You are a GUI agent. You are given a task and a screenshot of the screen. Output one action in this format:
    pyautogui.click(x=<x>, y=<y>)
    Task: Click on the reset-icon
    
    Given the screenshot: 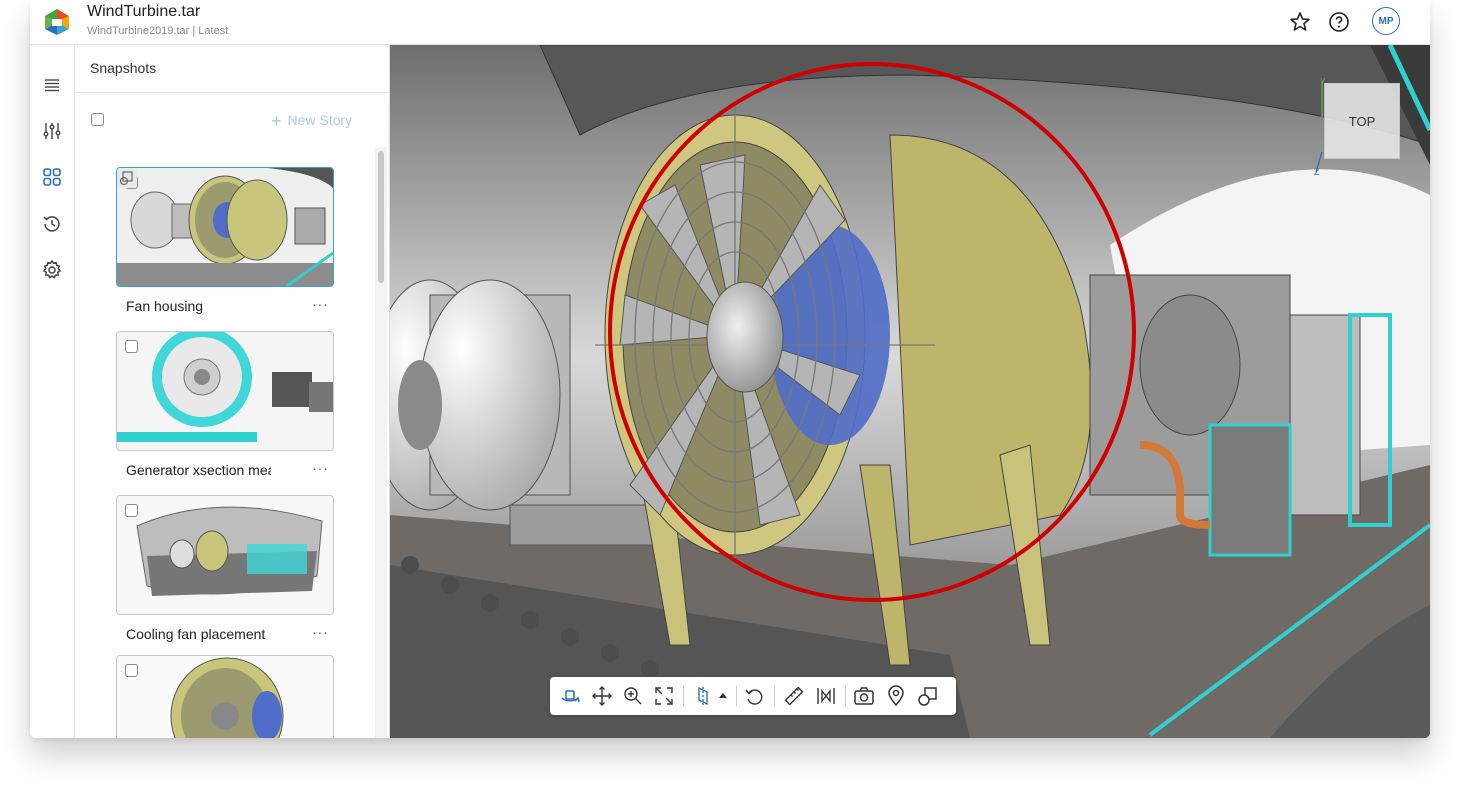 What is the action you would take?
    pyautogui.click(x=755, y=696)
    